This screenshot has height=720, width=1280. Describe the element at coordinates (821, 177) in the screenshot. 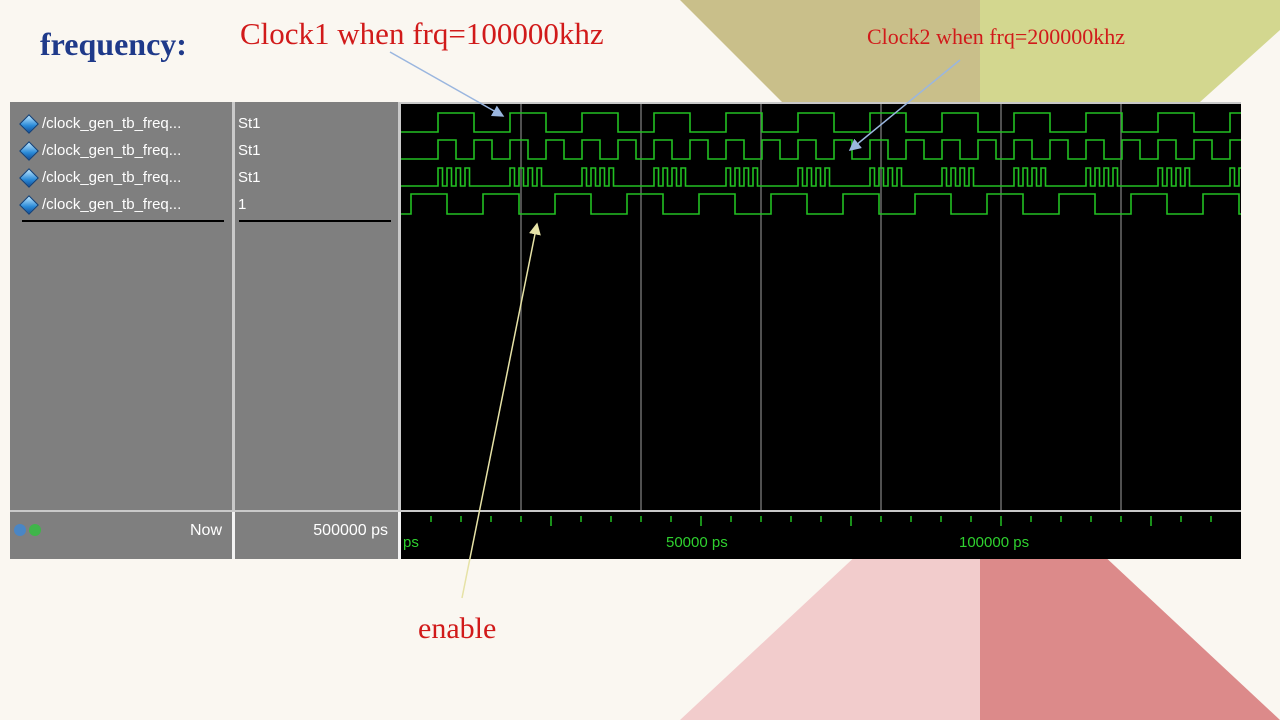

I see `signal-3-waveform` at that location.